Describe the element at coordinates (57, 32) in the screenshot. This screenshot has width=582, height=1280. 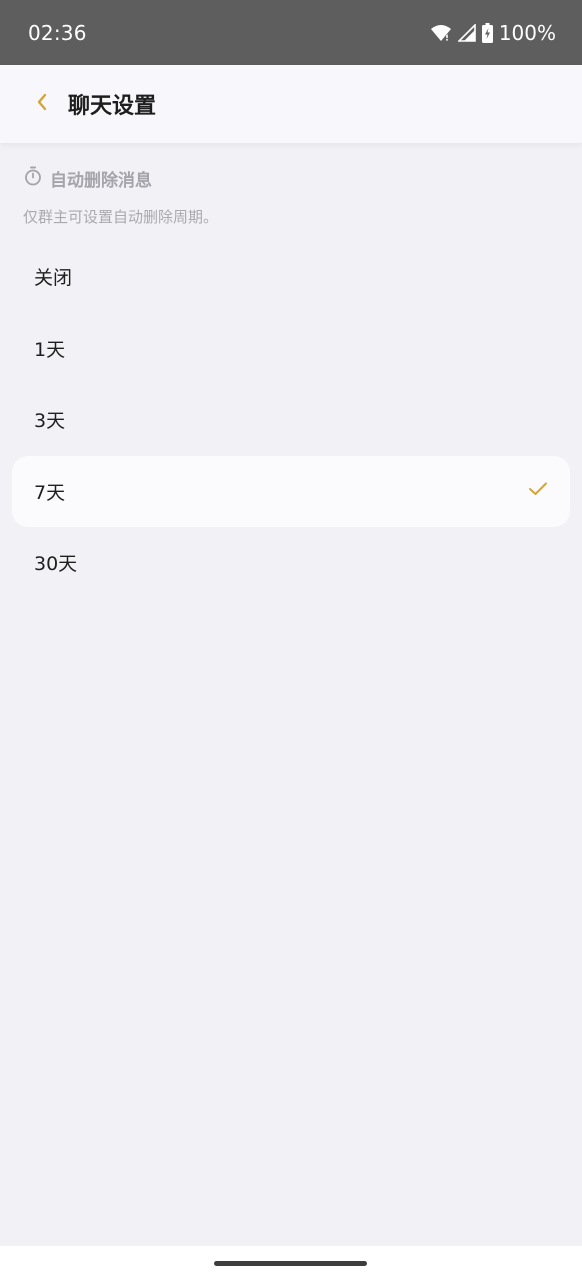
I see `status-time: 02:36` at that location.